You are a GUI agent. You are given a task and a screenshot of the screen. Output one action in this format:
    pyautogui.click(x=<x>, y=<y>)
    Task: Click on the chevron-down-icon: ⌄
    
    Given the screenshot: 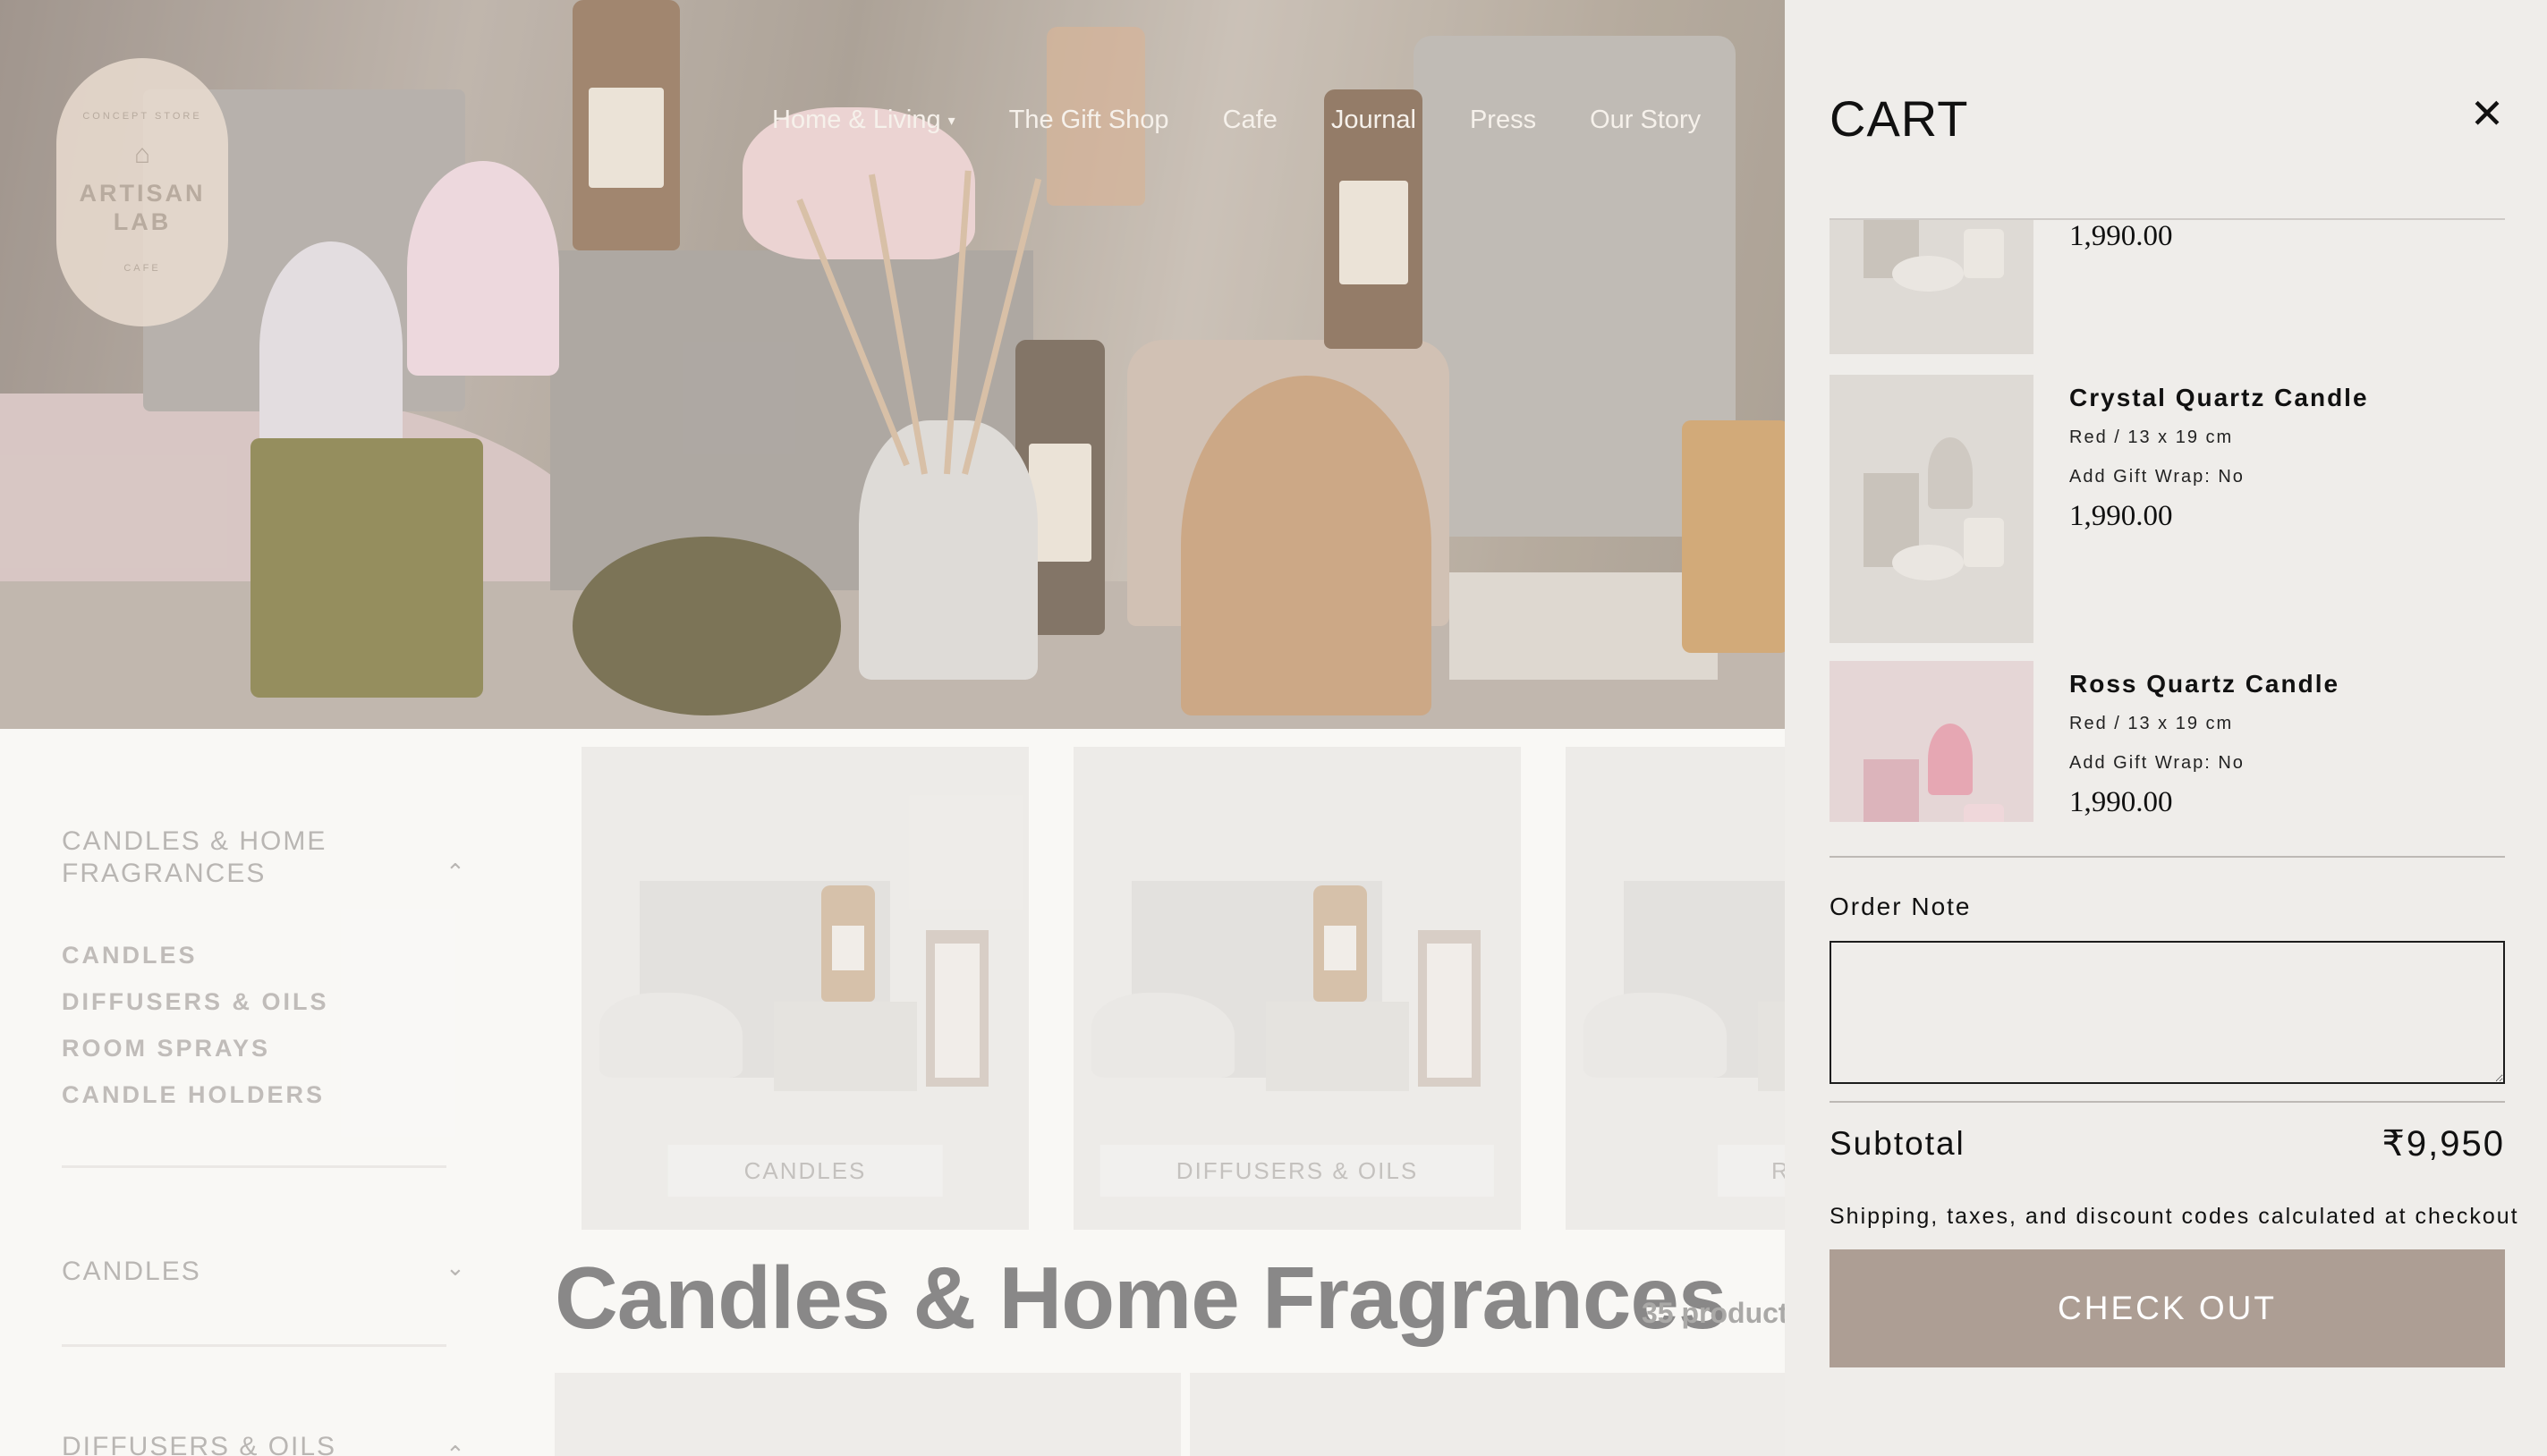 What is the action you would take?
    pyautogui.click(x=455, y=1268)
    